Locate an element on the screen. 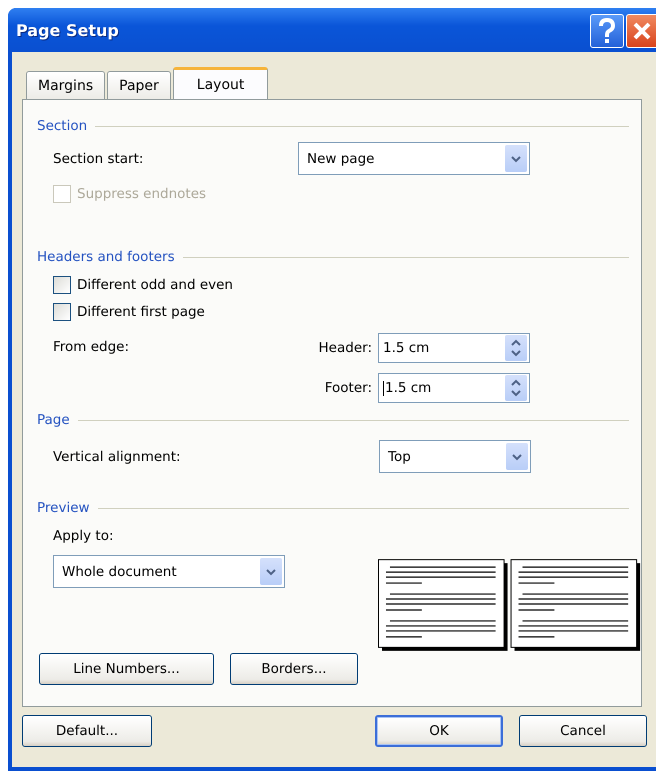 Image resolution: width=656 pixels, height=771 pixels. section-start-dropdown: New page is located at coordinates (414, 158).